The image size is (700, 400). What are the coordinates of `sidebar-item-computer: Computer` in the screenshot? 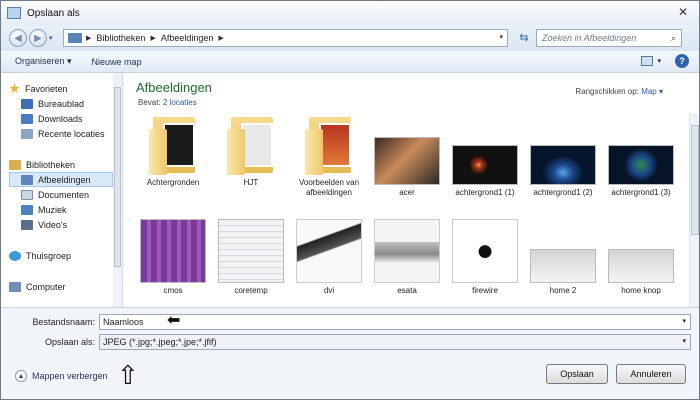 It's located at (37, 286).